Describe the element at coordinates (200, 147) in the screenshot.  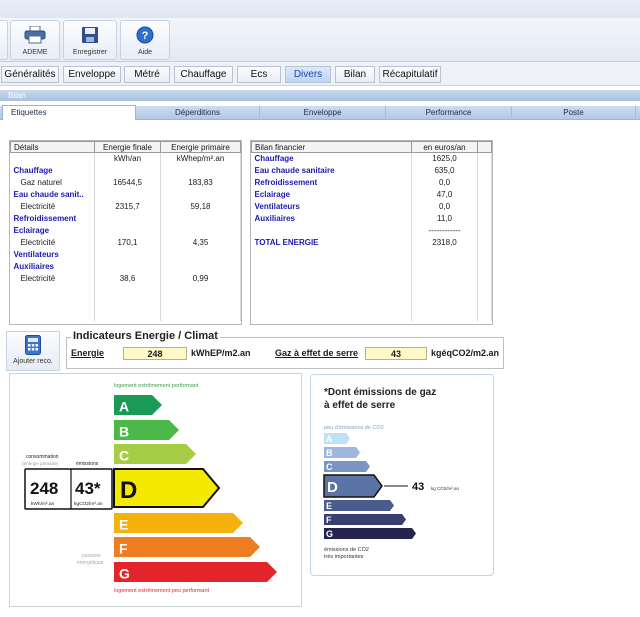
I see `header-energie-primaire: Energie primaire` at that location.